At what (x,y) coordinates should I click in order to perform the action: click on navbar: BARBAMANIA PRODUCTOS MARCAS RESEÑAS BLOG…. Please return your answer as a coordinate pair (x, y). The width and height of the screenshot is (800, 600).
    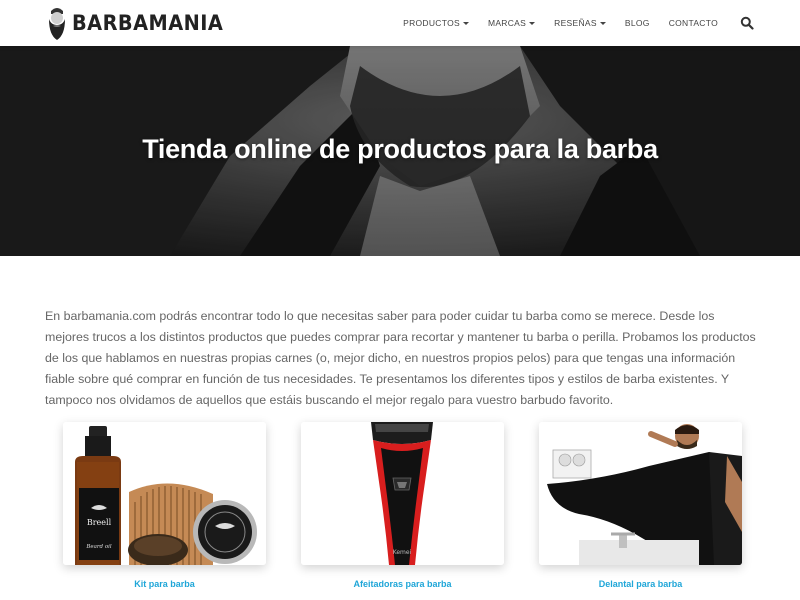
    Looking at the image, I should click on (400, 23).